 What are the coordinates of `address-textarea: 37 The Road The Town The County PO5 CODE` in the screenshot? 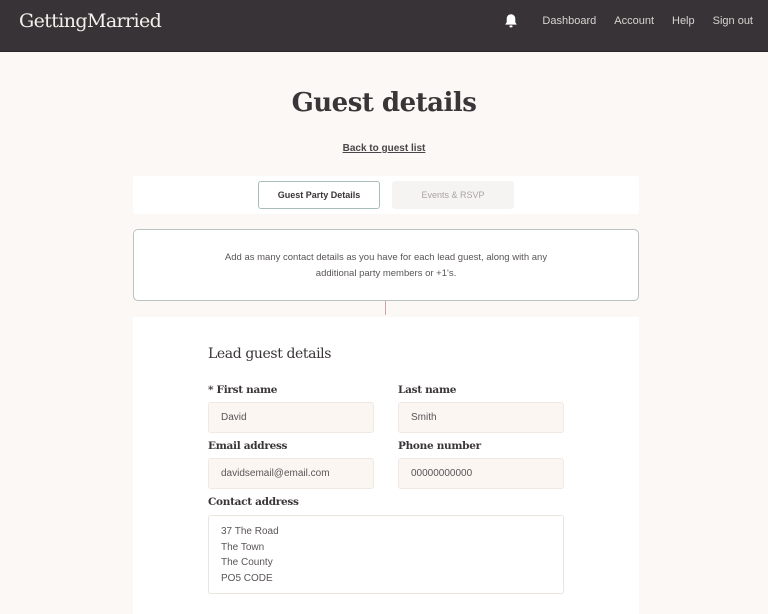 It's located at (386, 554).